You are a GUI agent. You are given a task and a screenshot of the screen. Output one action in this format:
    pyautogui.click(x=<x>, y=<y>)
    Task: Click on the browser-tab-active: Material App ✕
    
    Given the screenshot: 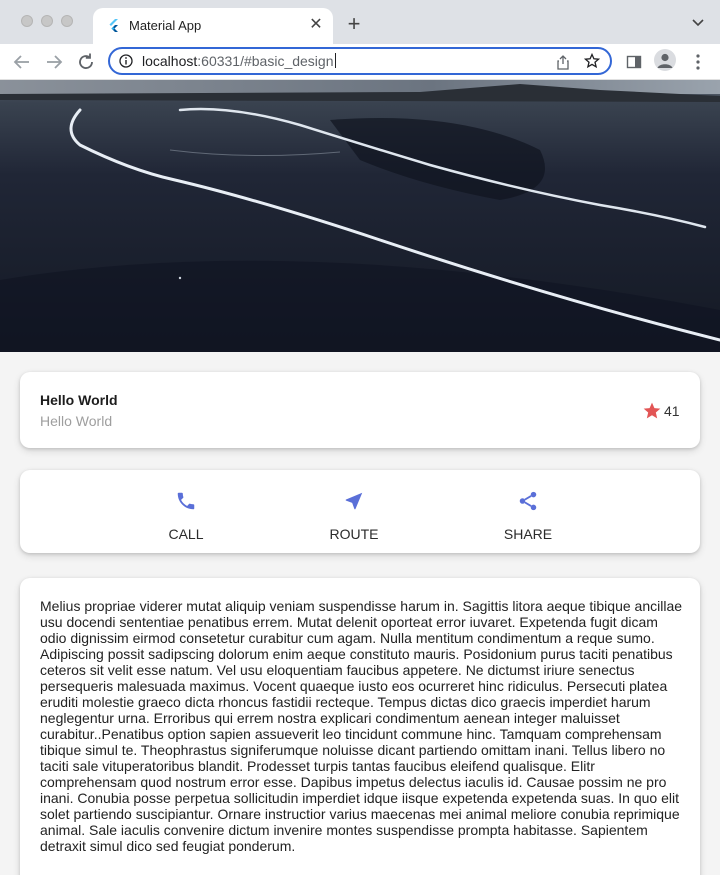 What is the action you would take?
    pyautogui.click(x=213, y=26)
    